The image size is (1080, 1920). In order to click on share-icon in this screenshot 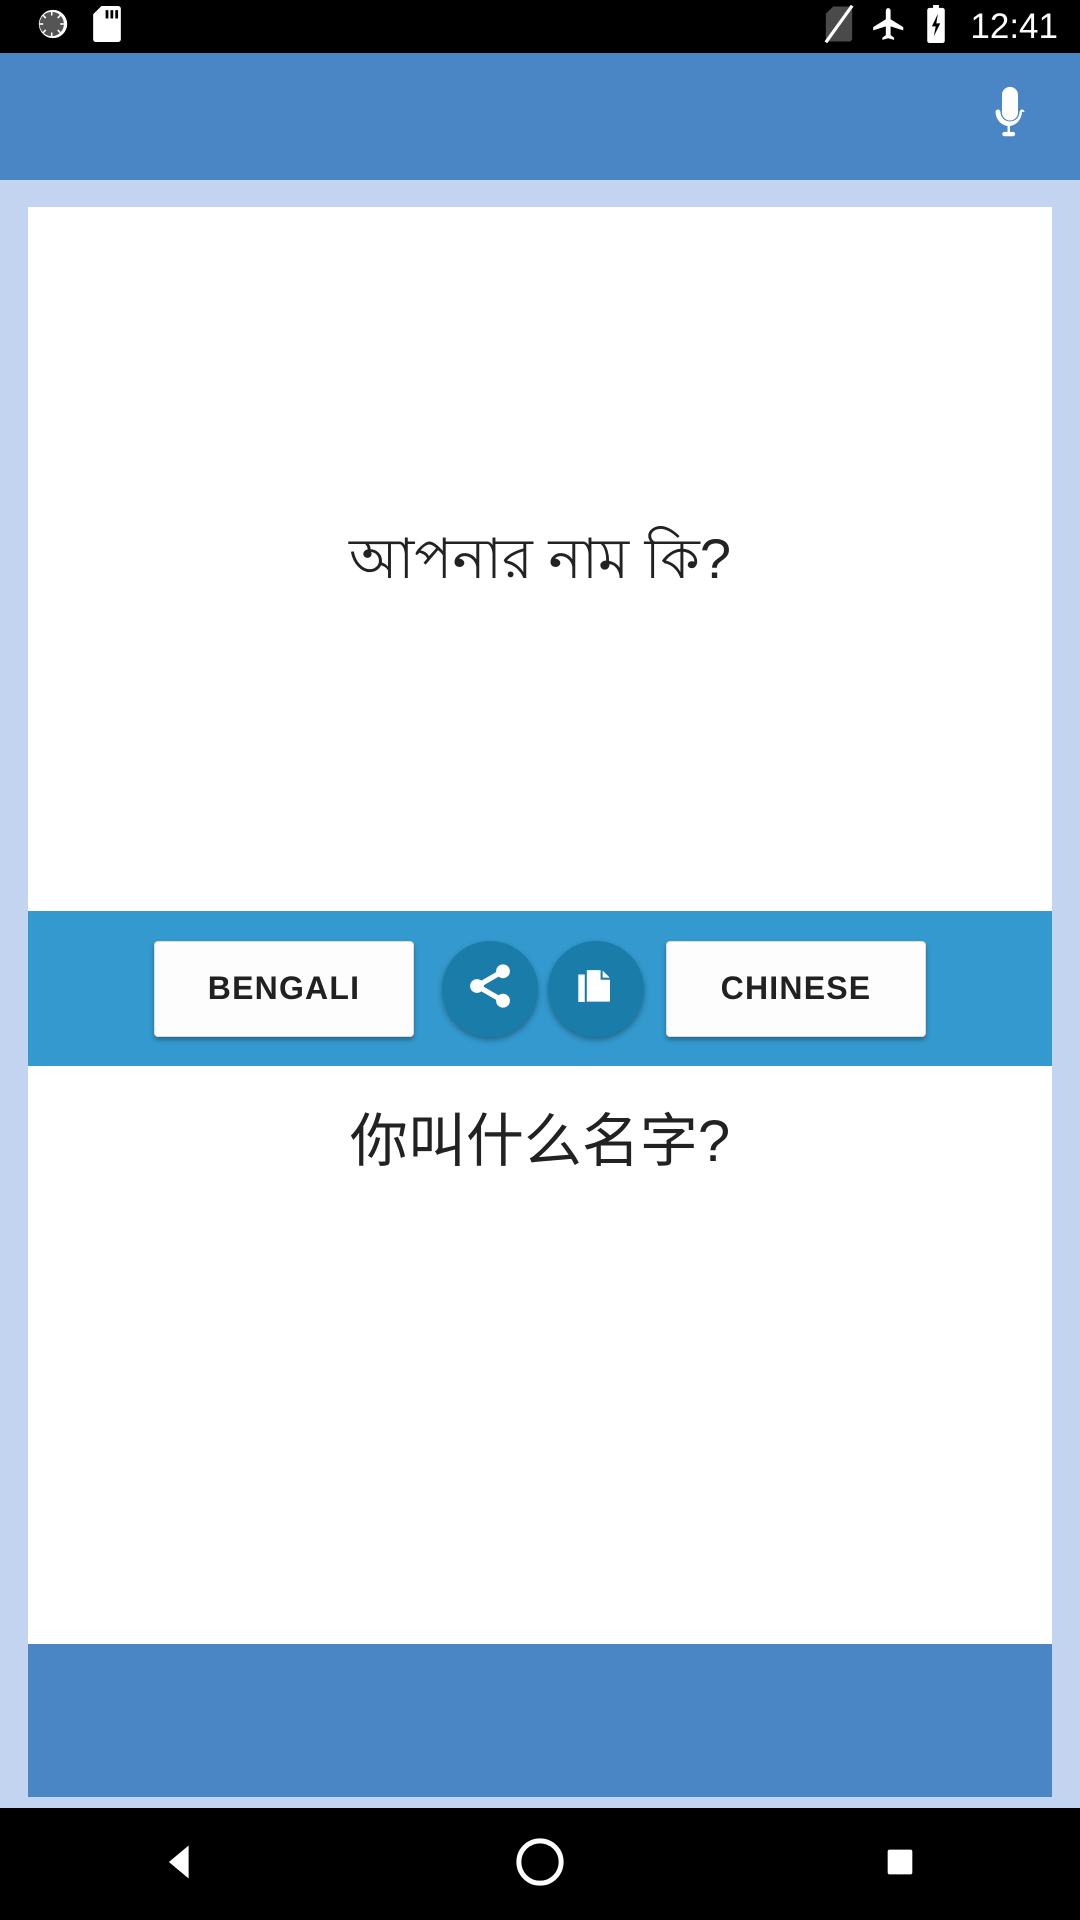, I will do `click(490, 988)`.